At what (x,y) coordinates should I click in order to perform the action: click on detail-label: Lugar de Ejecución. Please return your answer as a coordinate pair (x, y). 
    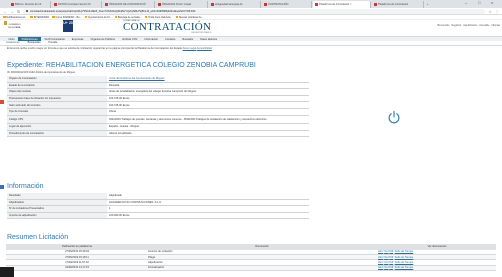
    Looking at the image, I should click on (57, 127).